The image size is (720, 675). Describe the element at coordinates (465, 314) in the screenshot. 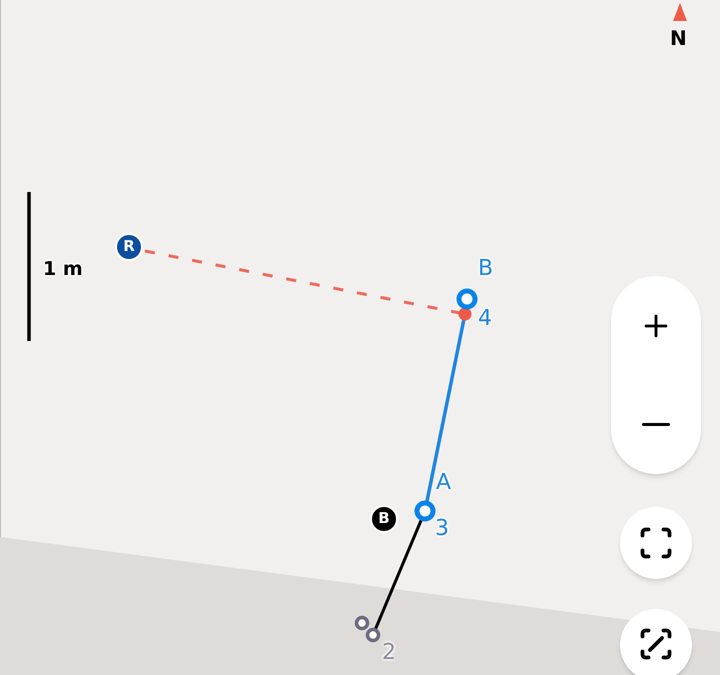

I see `point-dot` at that location.